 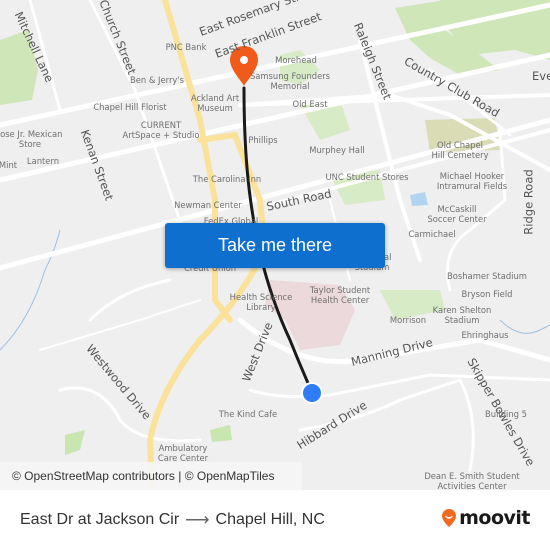 I want to click on place-label-line: Ackland Art, so click(x=215, y=98).